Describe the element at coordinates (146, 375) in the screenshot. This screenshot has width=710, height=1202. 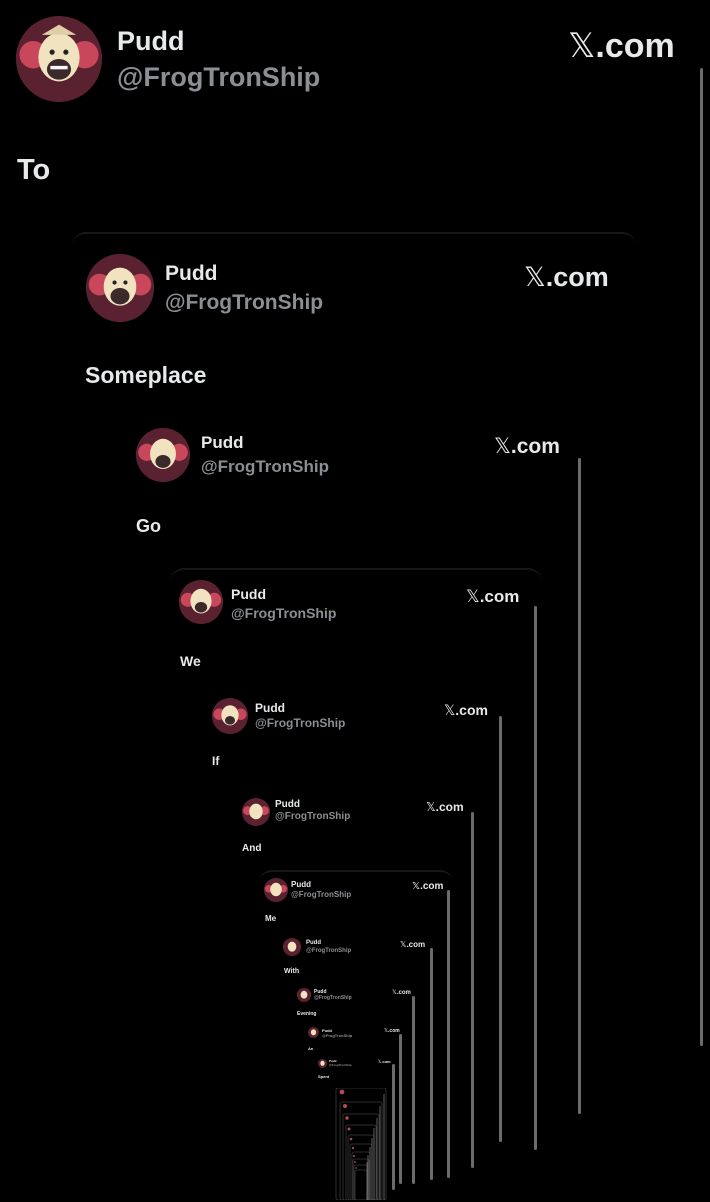
I see `post-text: Someplace` at that location.